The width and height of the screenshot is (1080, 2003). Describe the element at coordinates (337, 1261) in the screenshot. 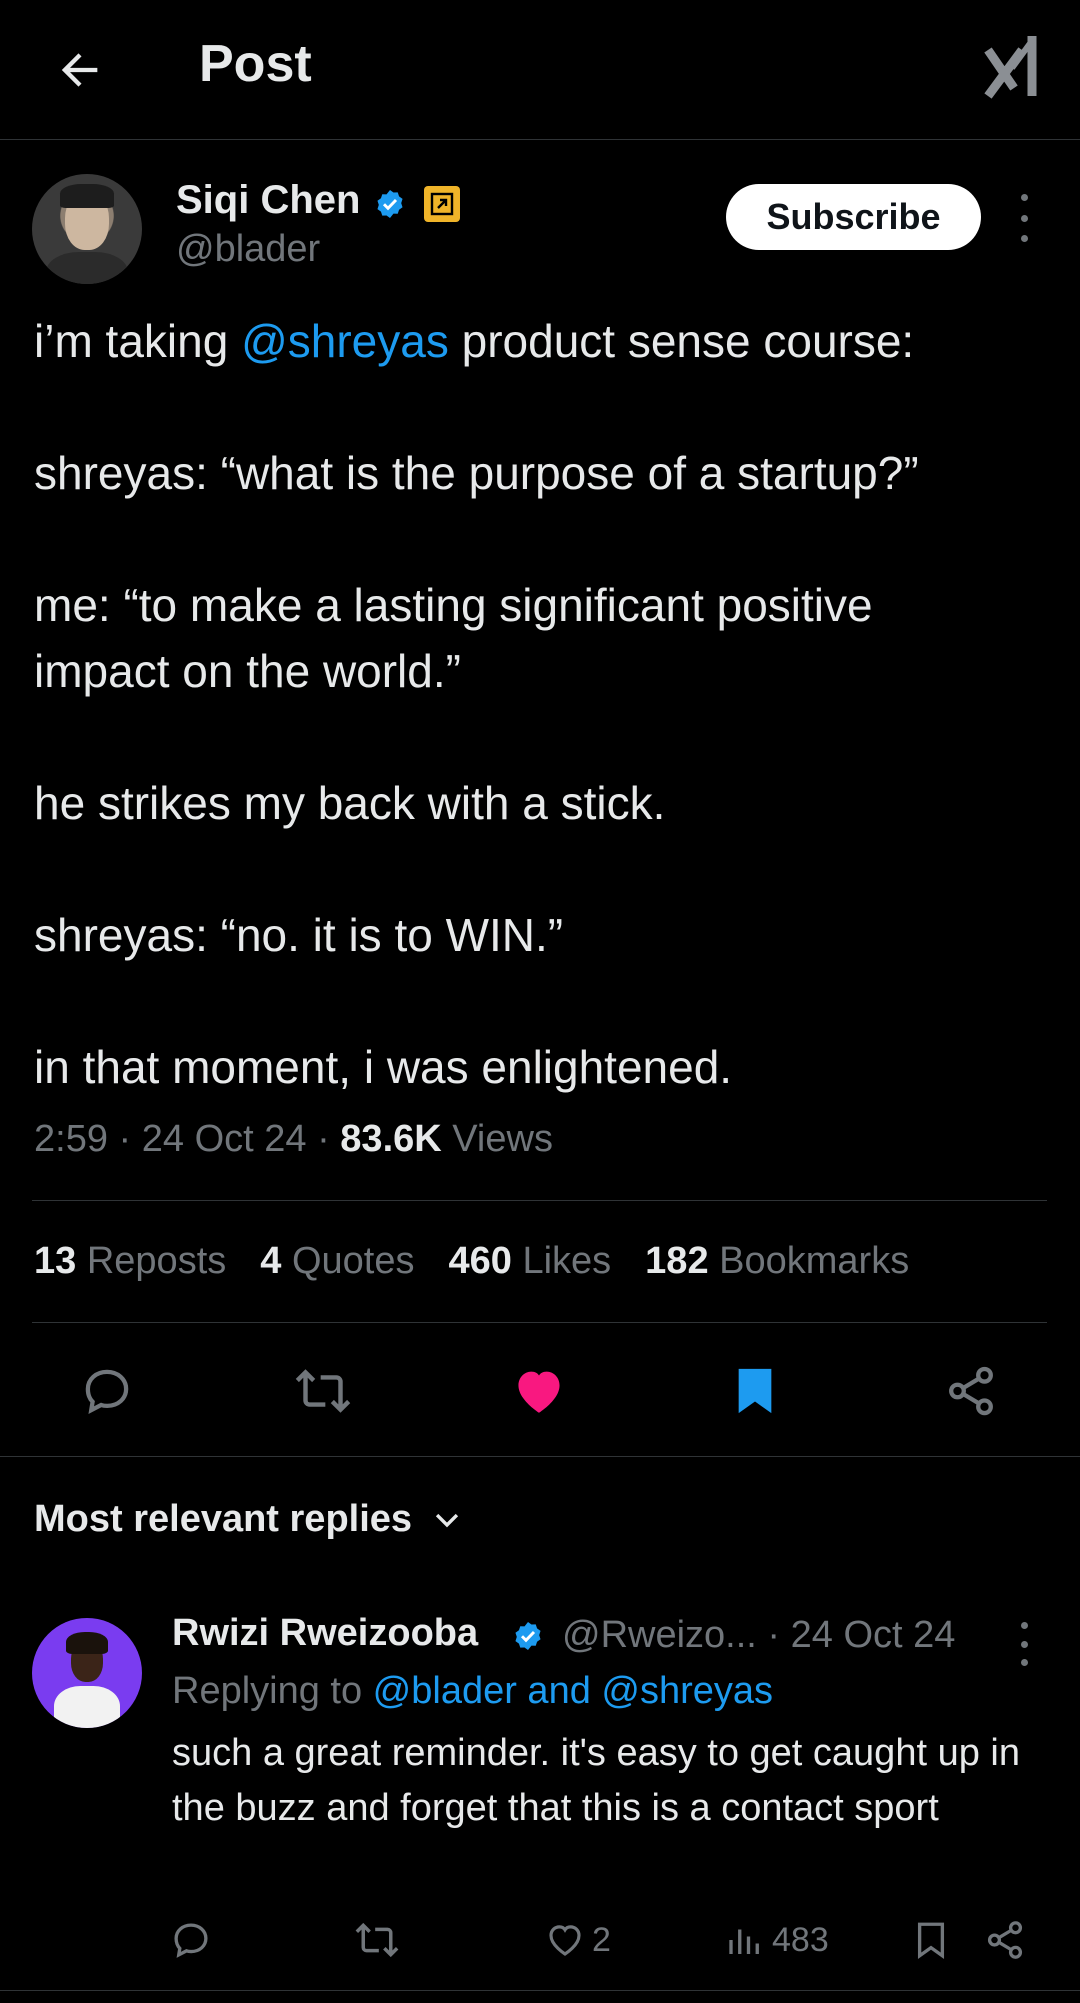

I see `quotes-stat: 4 Quotes` at that location.